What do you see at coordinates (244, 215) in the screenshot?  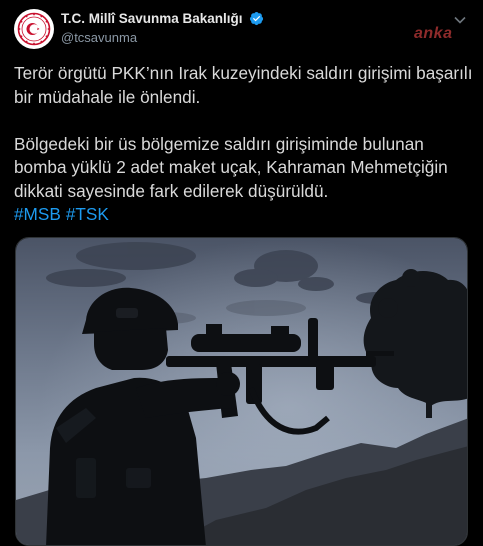 I see `hashtag-row: #MSB #TSK` at bounding box center [244, 215].